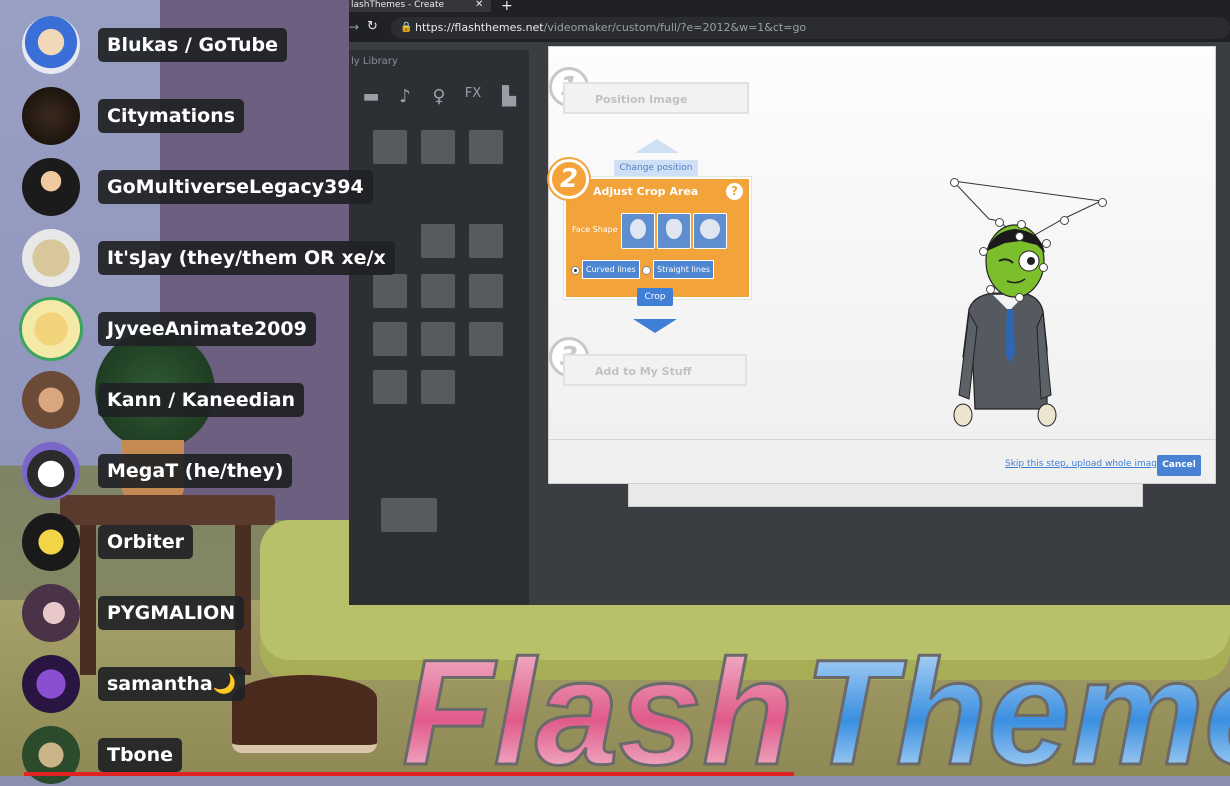 This screenshot has height=786, width=1230. What do you see at coordinates (656, 168) in the screenshot?
I see `change-position-button: Change position` at bounding box center [656, 168].